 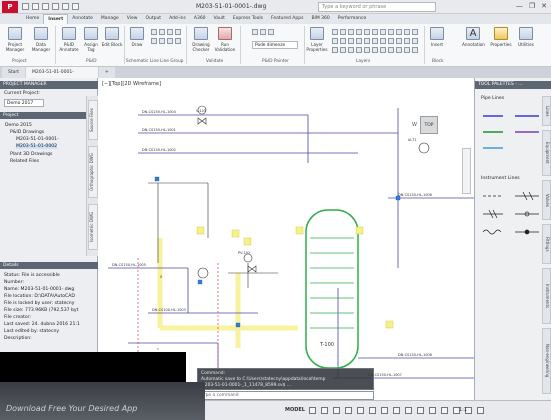 I want to click on tree-item-plant-3d: Plant 3D Drawings, so click(x=31, y=154).